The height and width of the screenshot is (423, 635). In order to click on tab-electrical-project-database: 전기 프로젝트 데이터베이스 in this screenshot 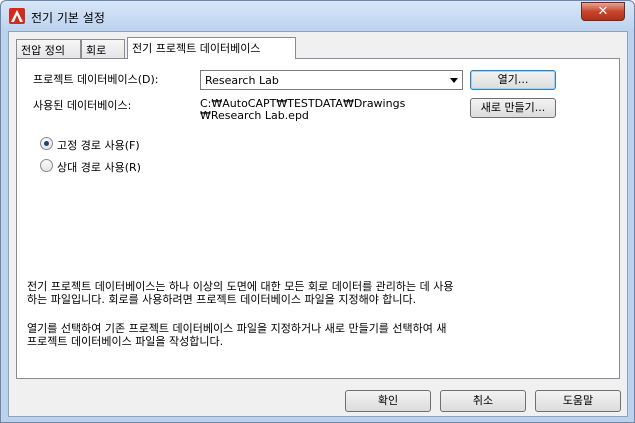, I will do `click(211, 48)`.